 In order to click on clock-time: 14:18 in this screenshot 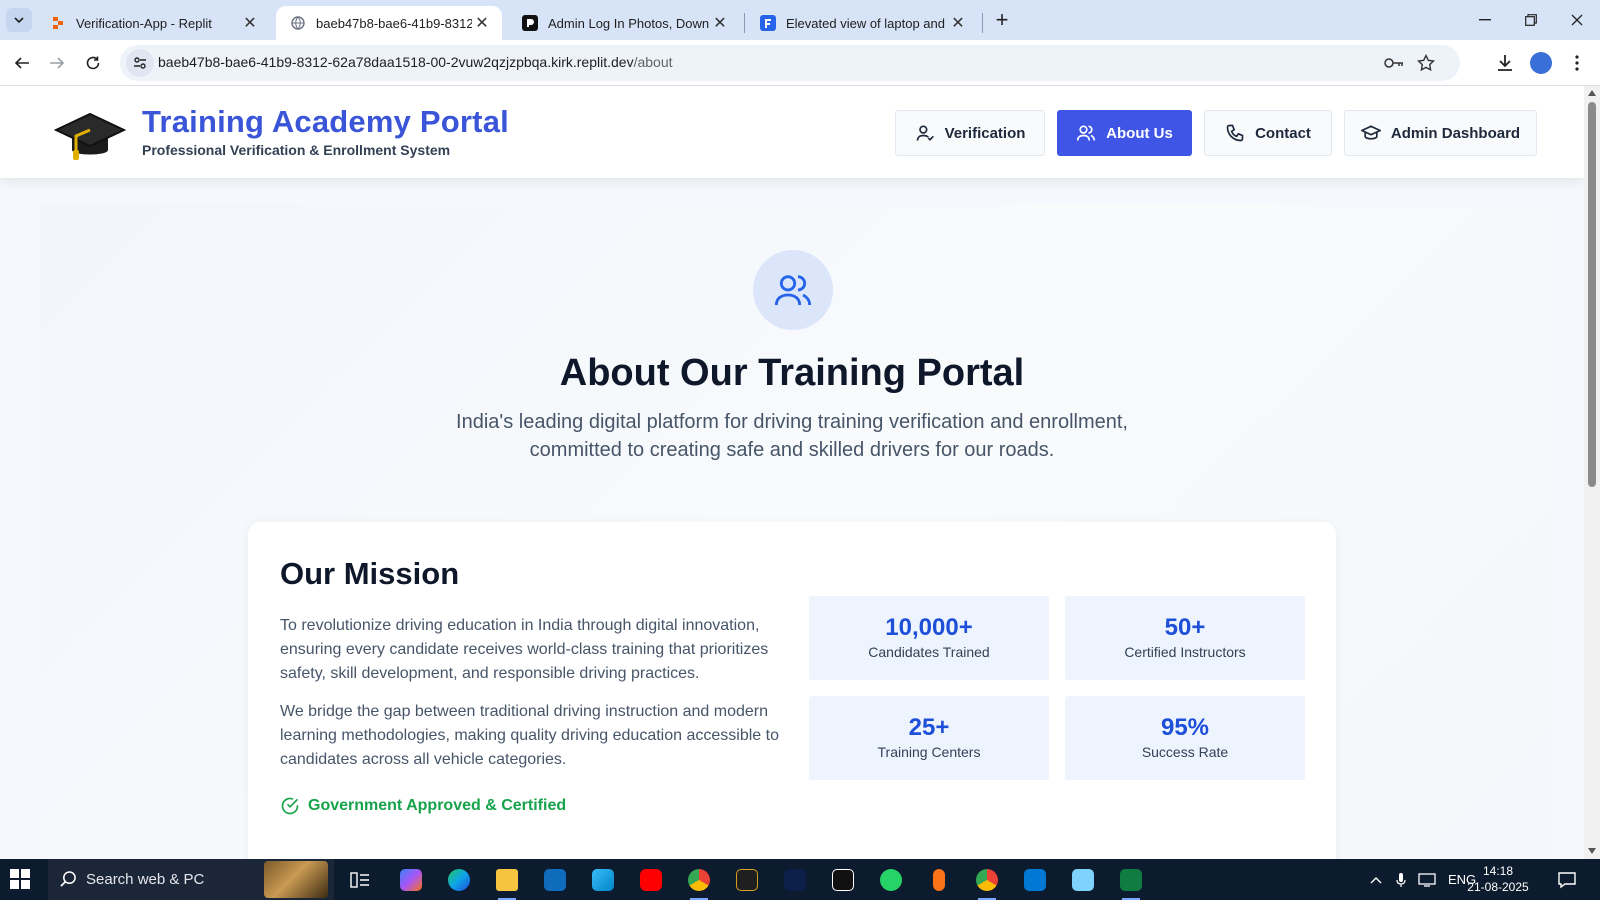, I will do `click(1498, 871)`.